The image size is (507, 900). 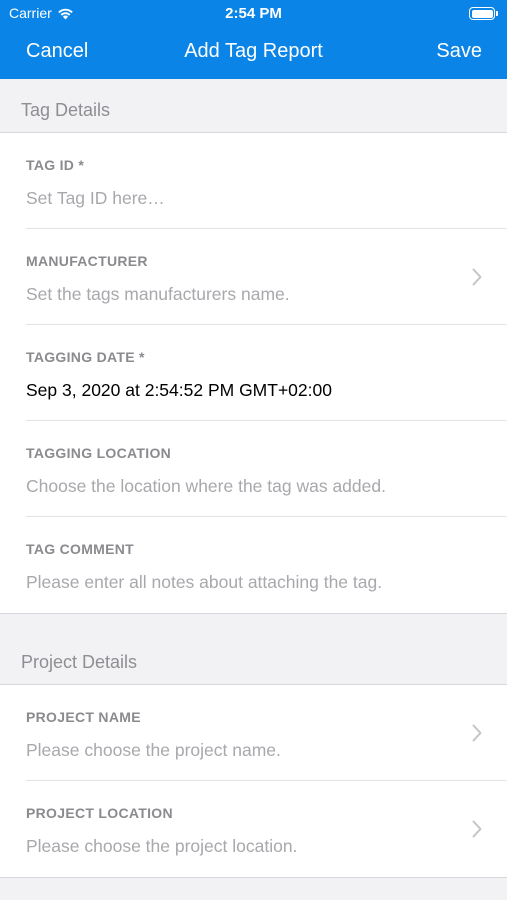 I want to click on tagging-date-value: Sep 3, 2020 at 2:54:52 PM GMT+02:00, so click(x=179, y=390).